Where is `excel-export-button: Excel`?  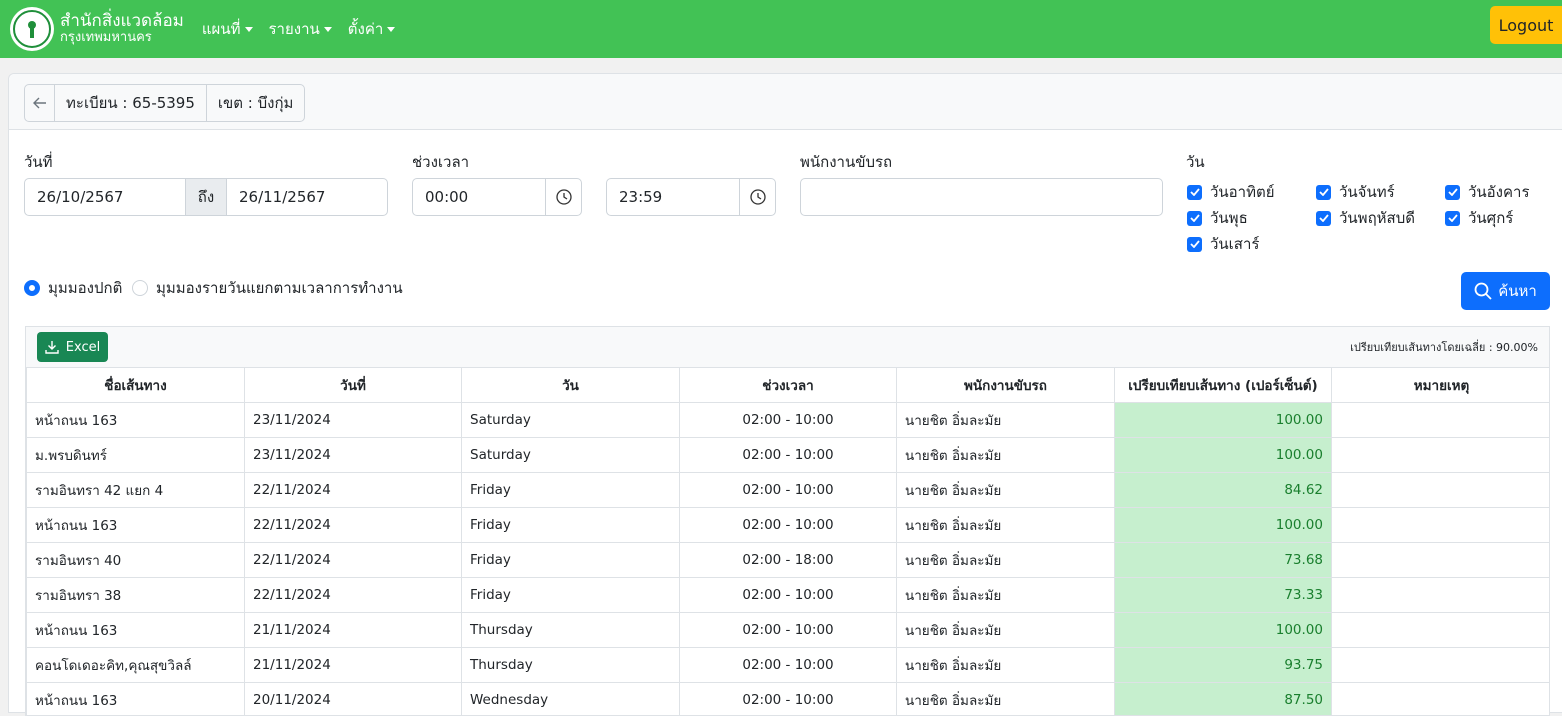 excel-export-button: Excel is located at coordinates (72, 347).